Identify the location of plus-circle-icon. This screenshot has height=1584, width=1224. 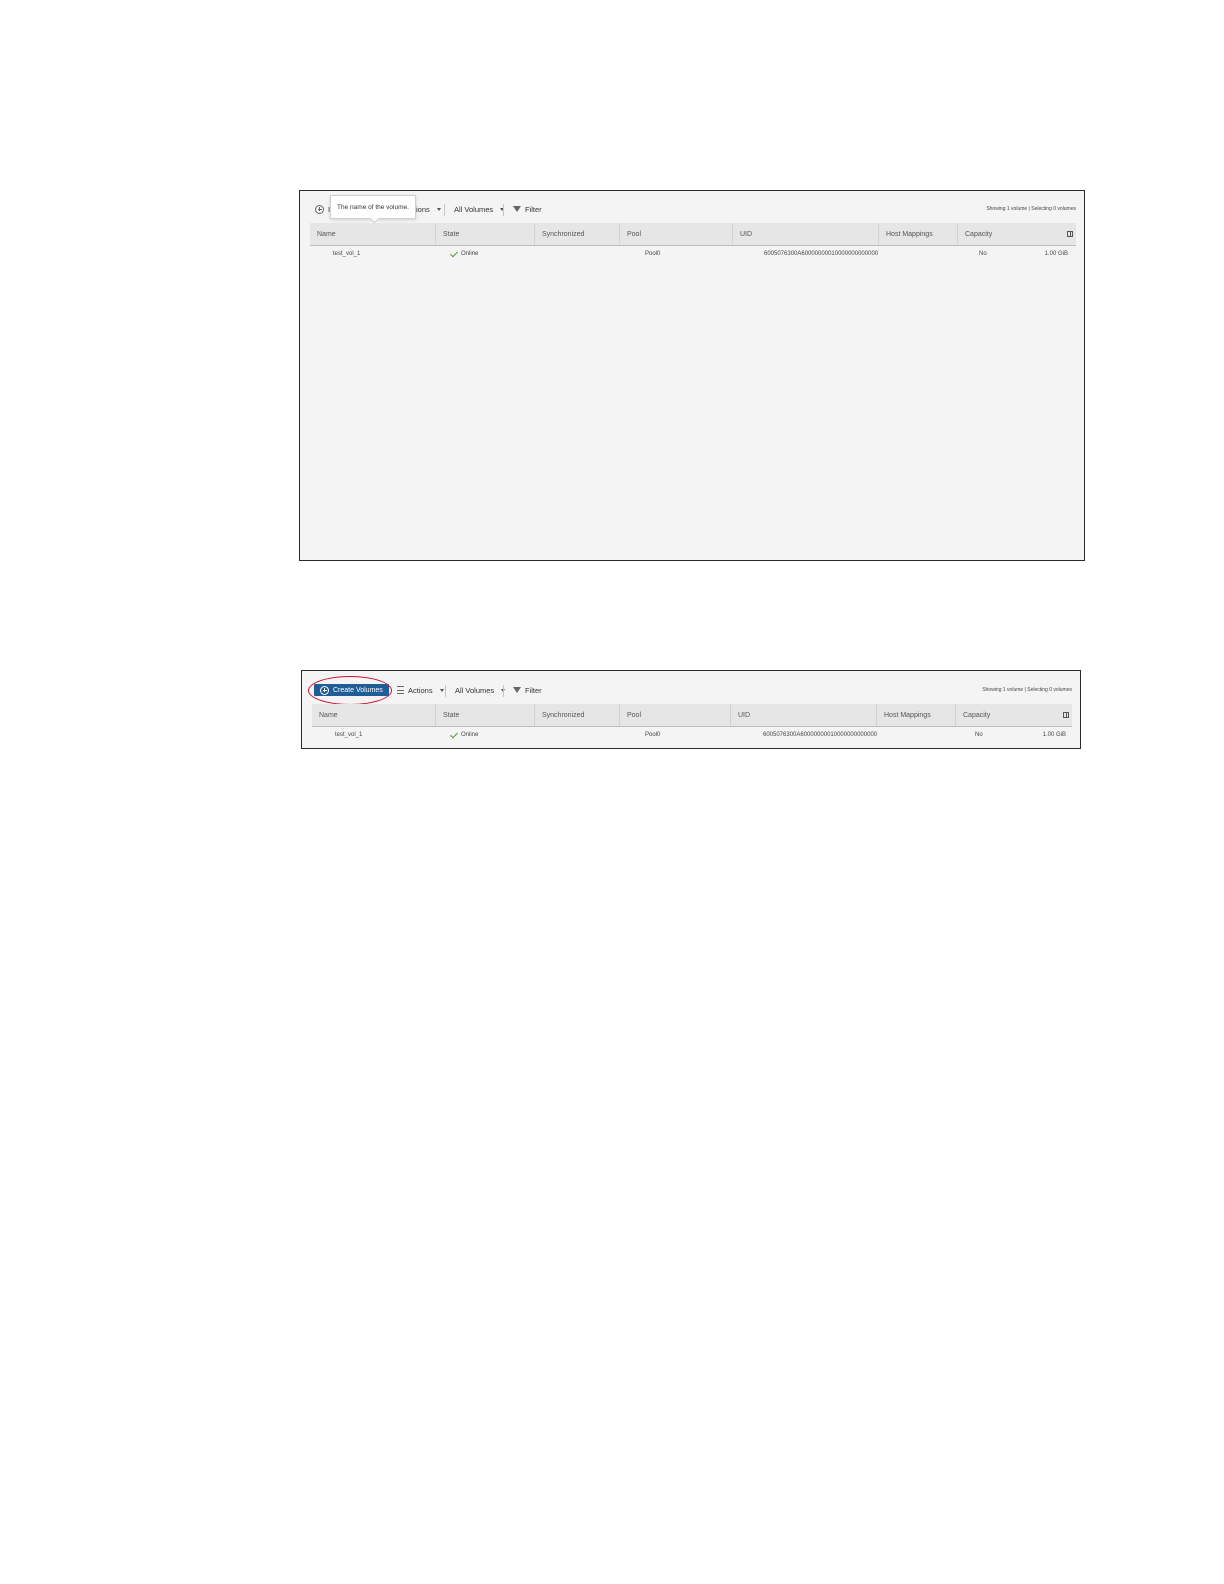
(319, 209).